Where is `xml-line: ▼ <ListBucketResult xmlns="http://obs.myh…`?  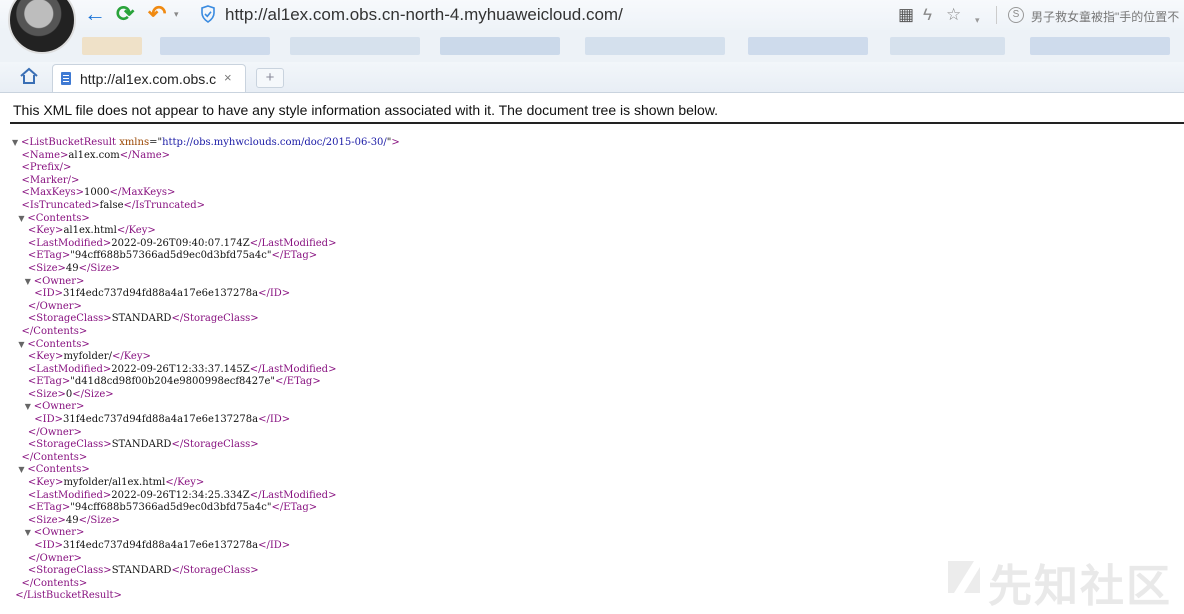
xml-line: ▼ <ListBucketResult xmlns="http://obs.myh… is located at coordinates (206, 143).